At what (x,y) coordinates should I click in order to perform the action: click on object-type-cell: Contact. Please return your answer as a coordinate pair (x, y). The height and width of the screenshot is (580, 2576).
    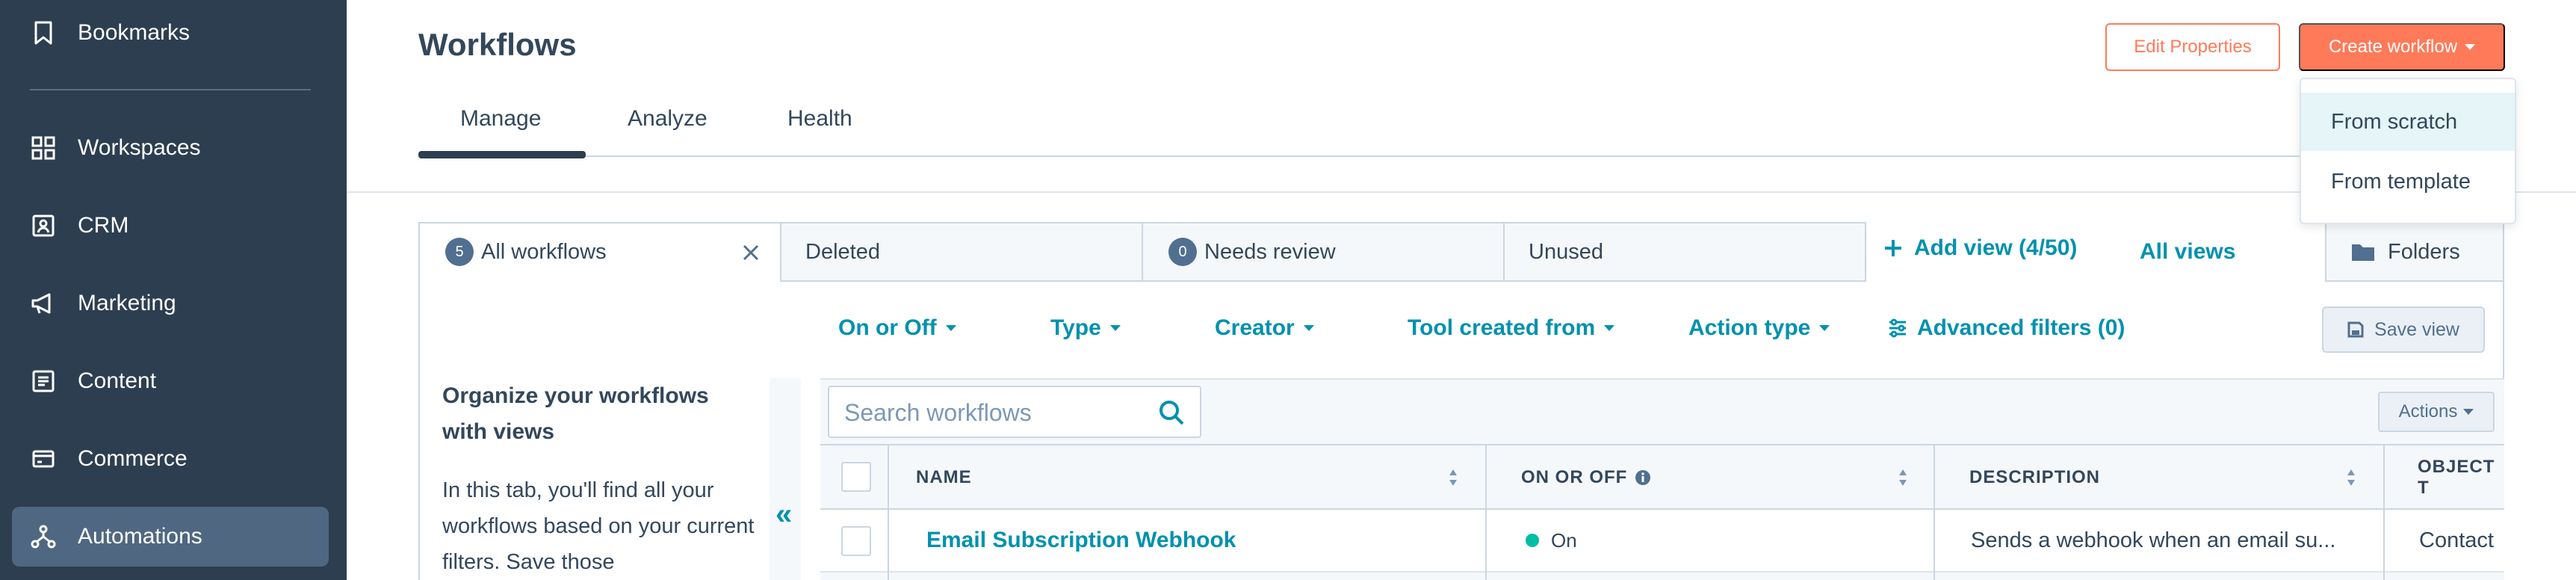
    Looking at the image, I should click on (2456, 540).